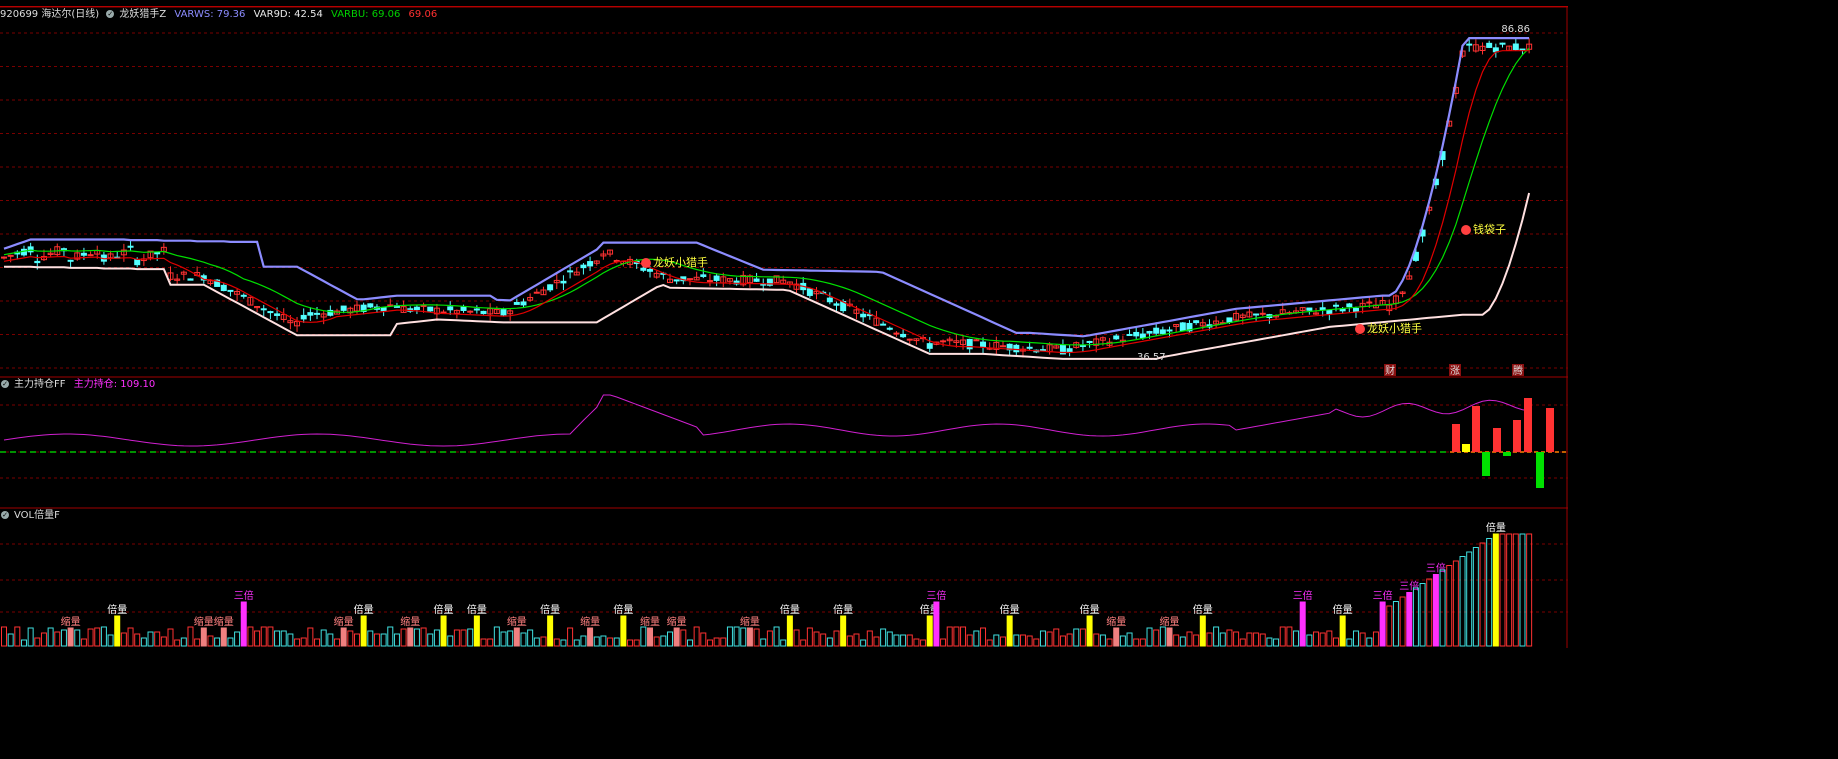 The width and height of the screenshot is (1838, 759). Describe the element at coordinates (766, 420) in the screenshot. I see `main-position-line` at that location.